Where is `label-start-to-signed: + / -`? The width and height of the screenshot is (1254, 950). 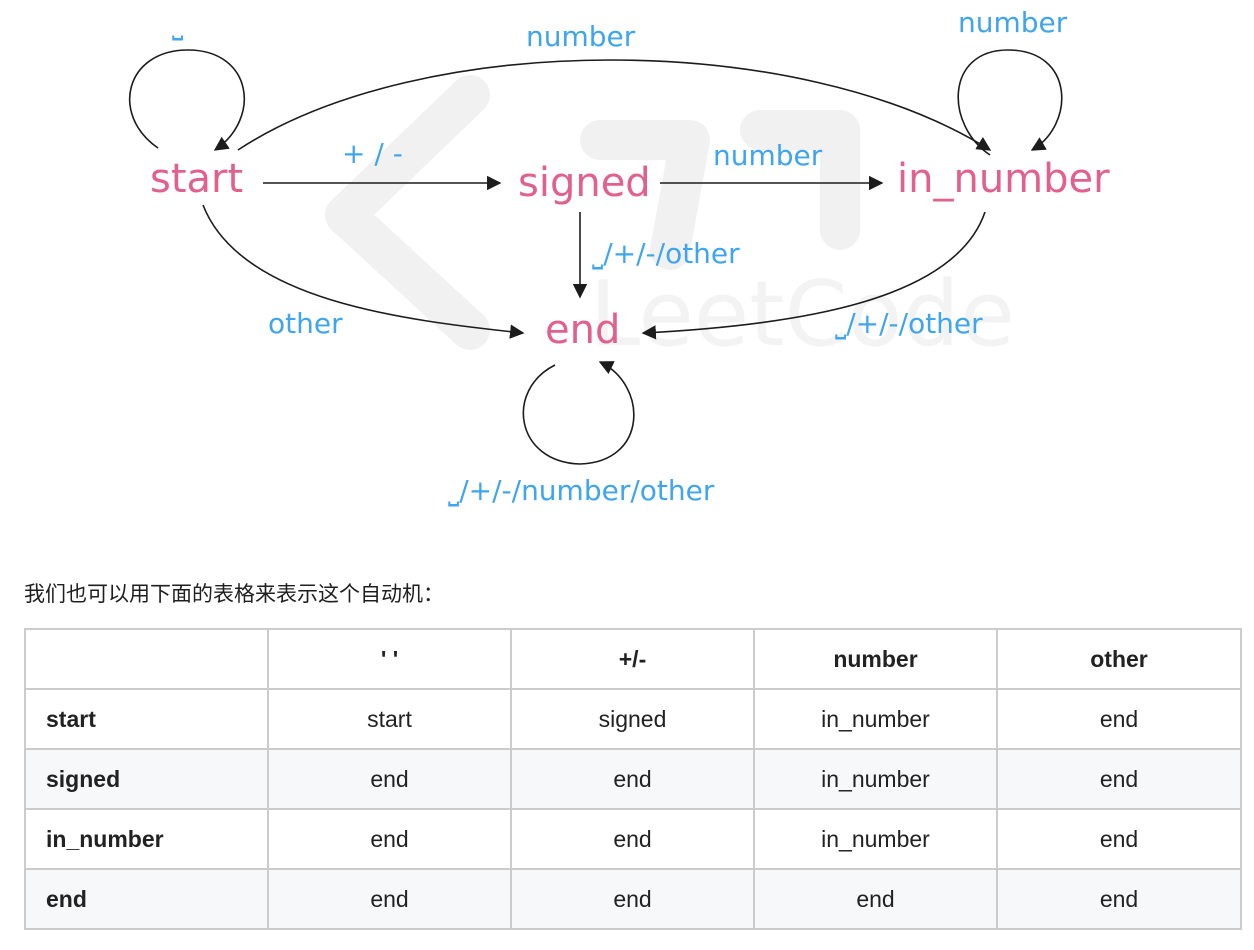 label-start-to-signed: + / - is located at coordinates (372, 153).